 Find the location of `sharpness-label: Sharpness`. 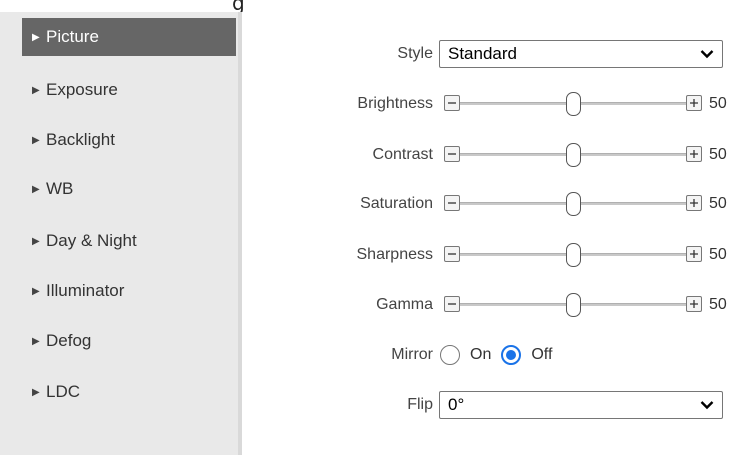

sharpness-label: Sharpness is located at coordinates (395, 254).